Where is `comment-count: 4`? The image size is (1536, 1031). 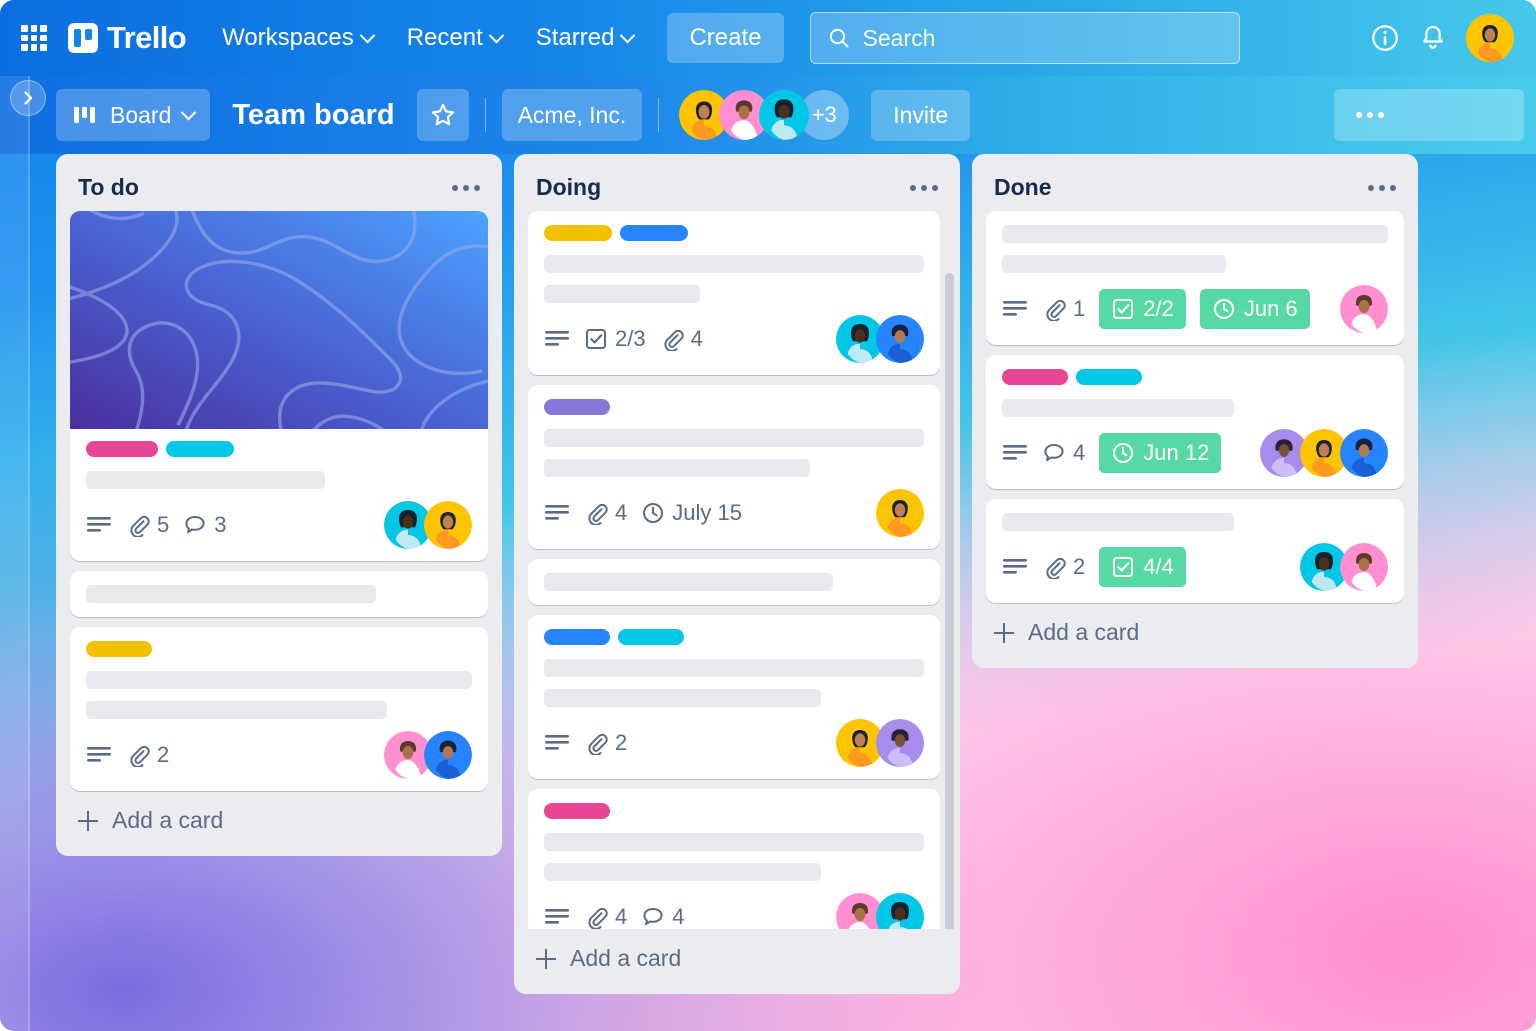
comment-count: 4 is located at coordinates (678, 916).